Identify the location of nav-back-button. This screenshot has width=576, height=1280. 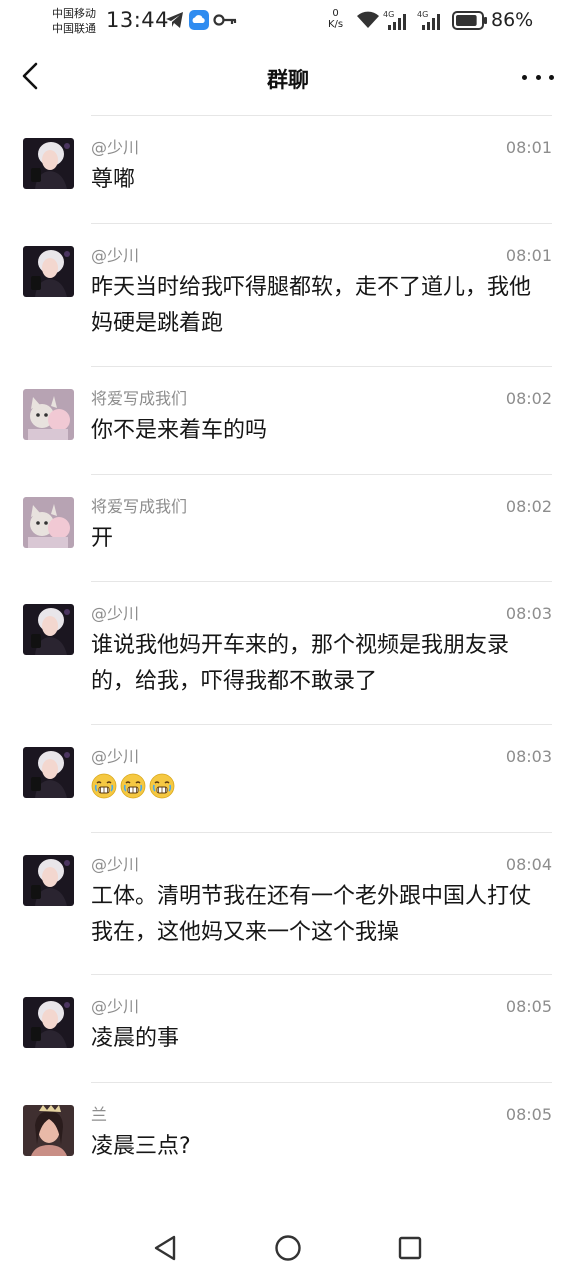
(165, 1248).